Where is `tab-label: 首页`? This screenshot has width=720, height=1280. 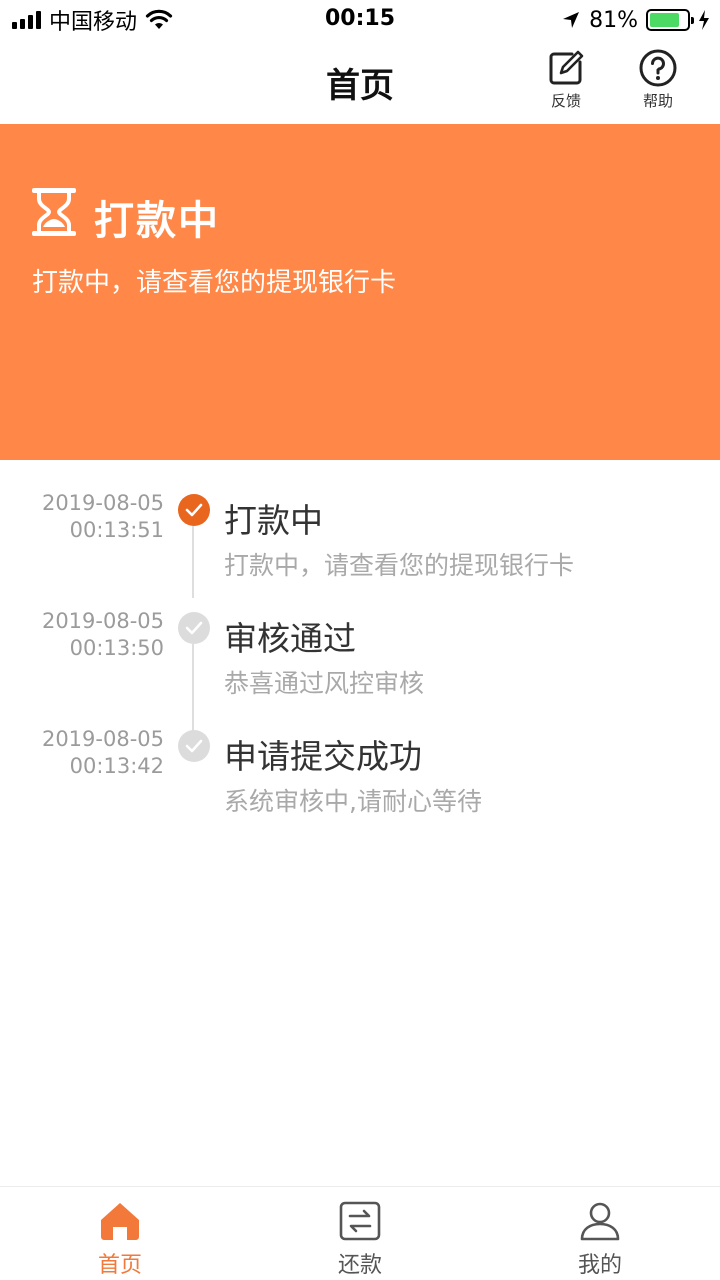 tab-label: 首页 is located at coordinates (119, 1265).